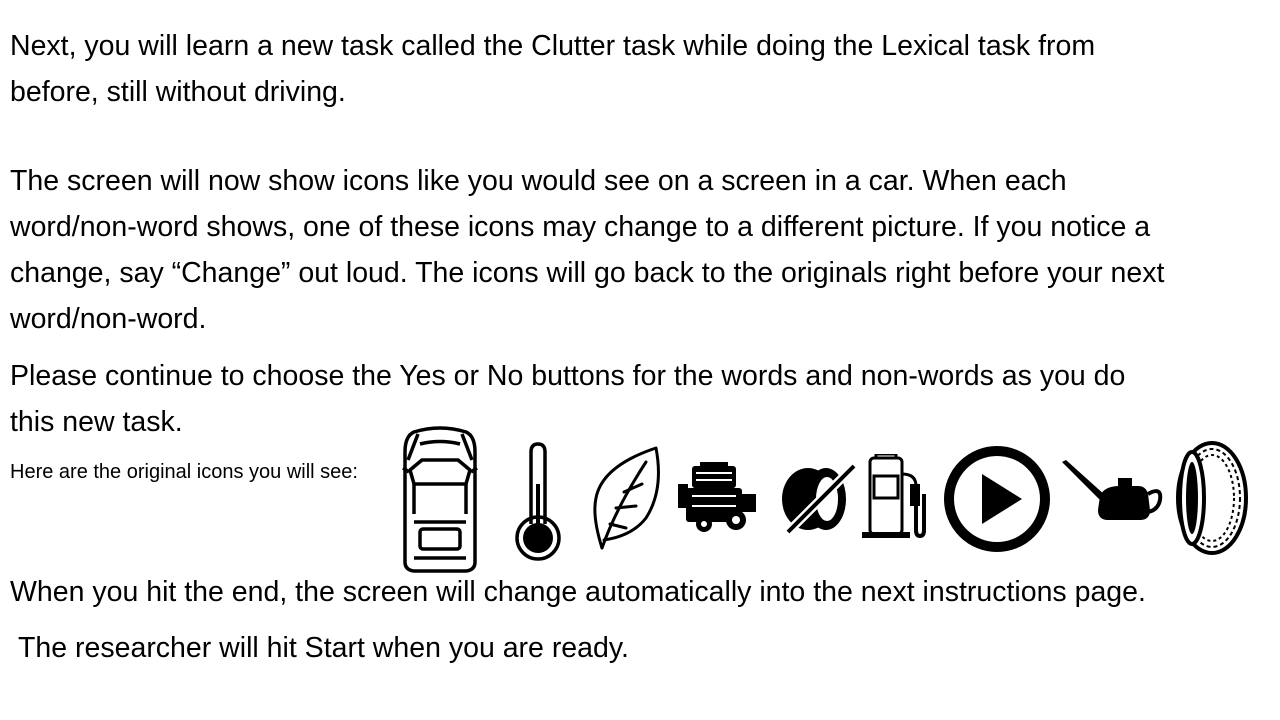 The height and width of the screenshot is (720, 1280). What do you see at coordinates (717, 497) in the screenshot?
I see `engine-icon` at bounding box center [717, 497].